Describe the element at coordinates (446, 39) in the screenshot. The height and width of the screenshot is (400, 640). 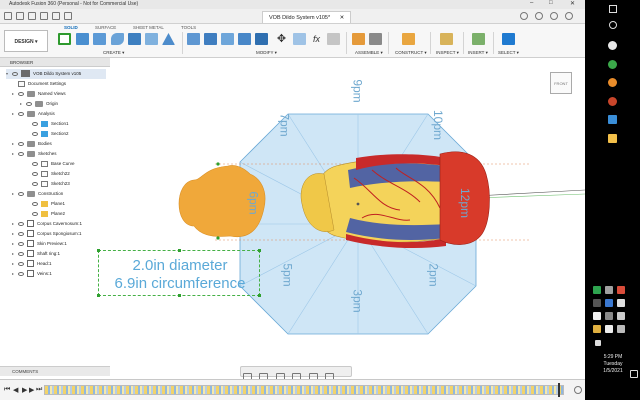
I see `measure-icon` at that location.